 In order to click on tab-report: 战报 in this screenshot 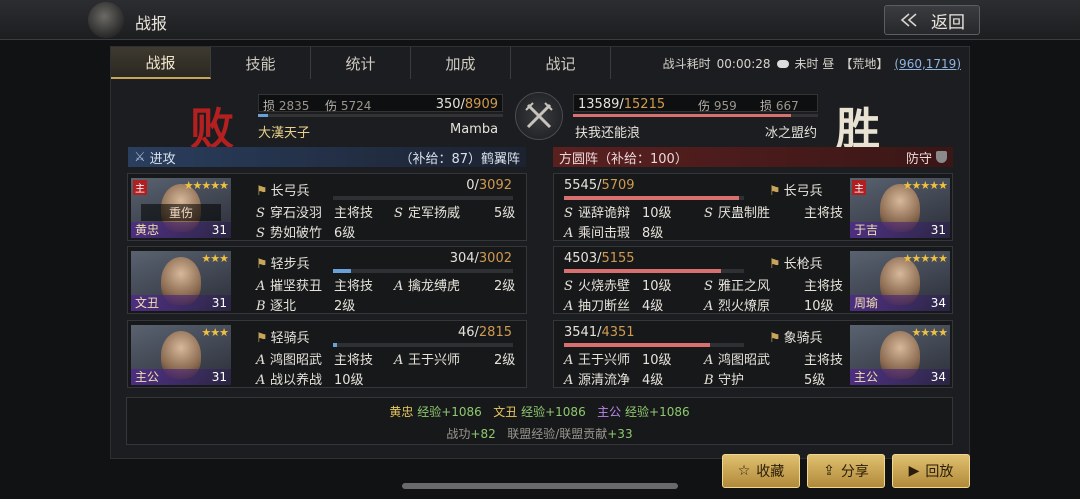, I will do `click(161, 63)`.